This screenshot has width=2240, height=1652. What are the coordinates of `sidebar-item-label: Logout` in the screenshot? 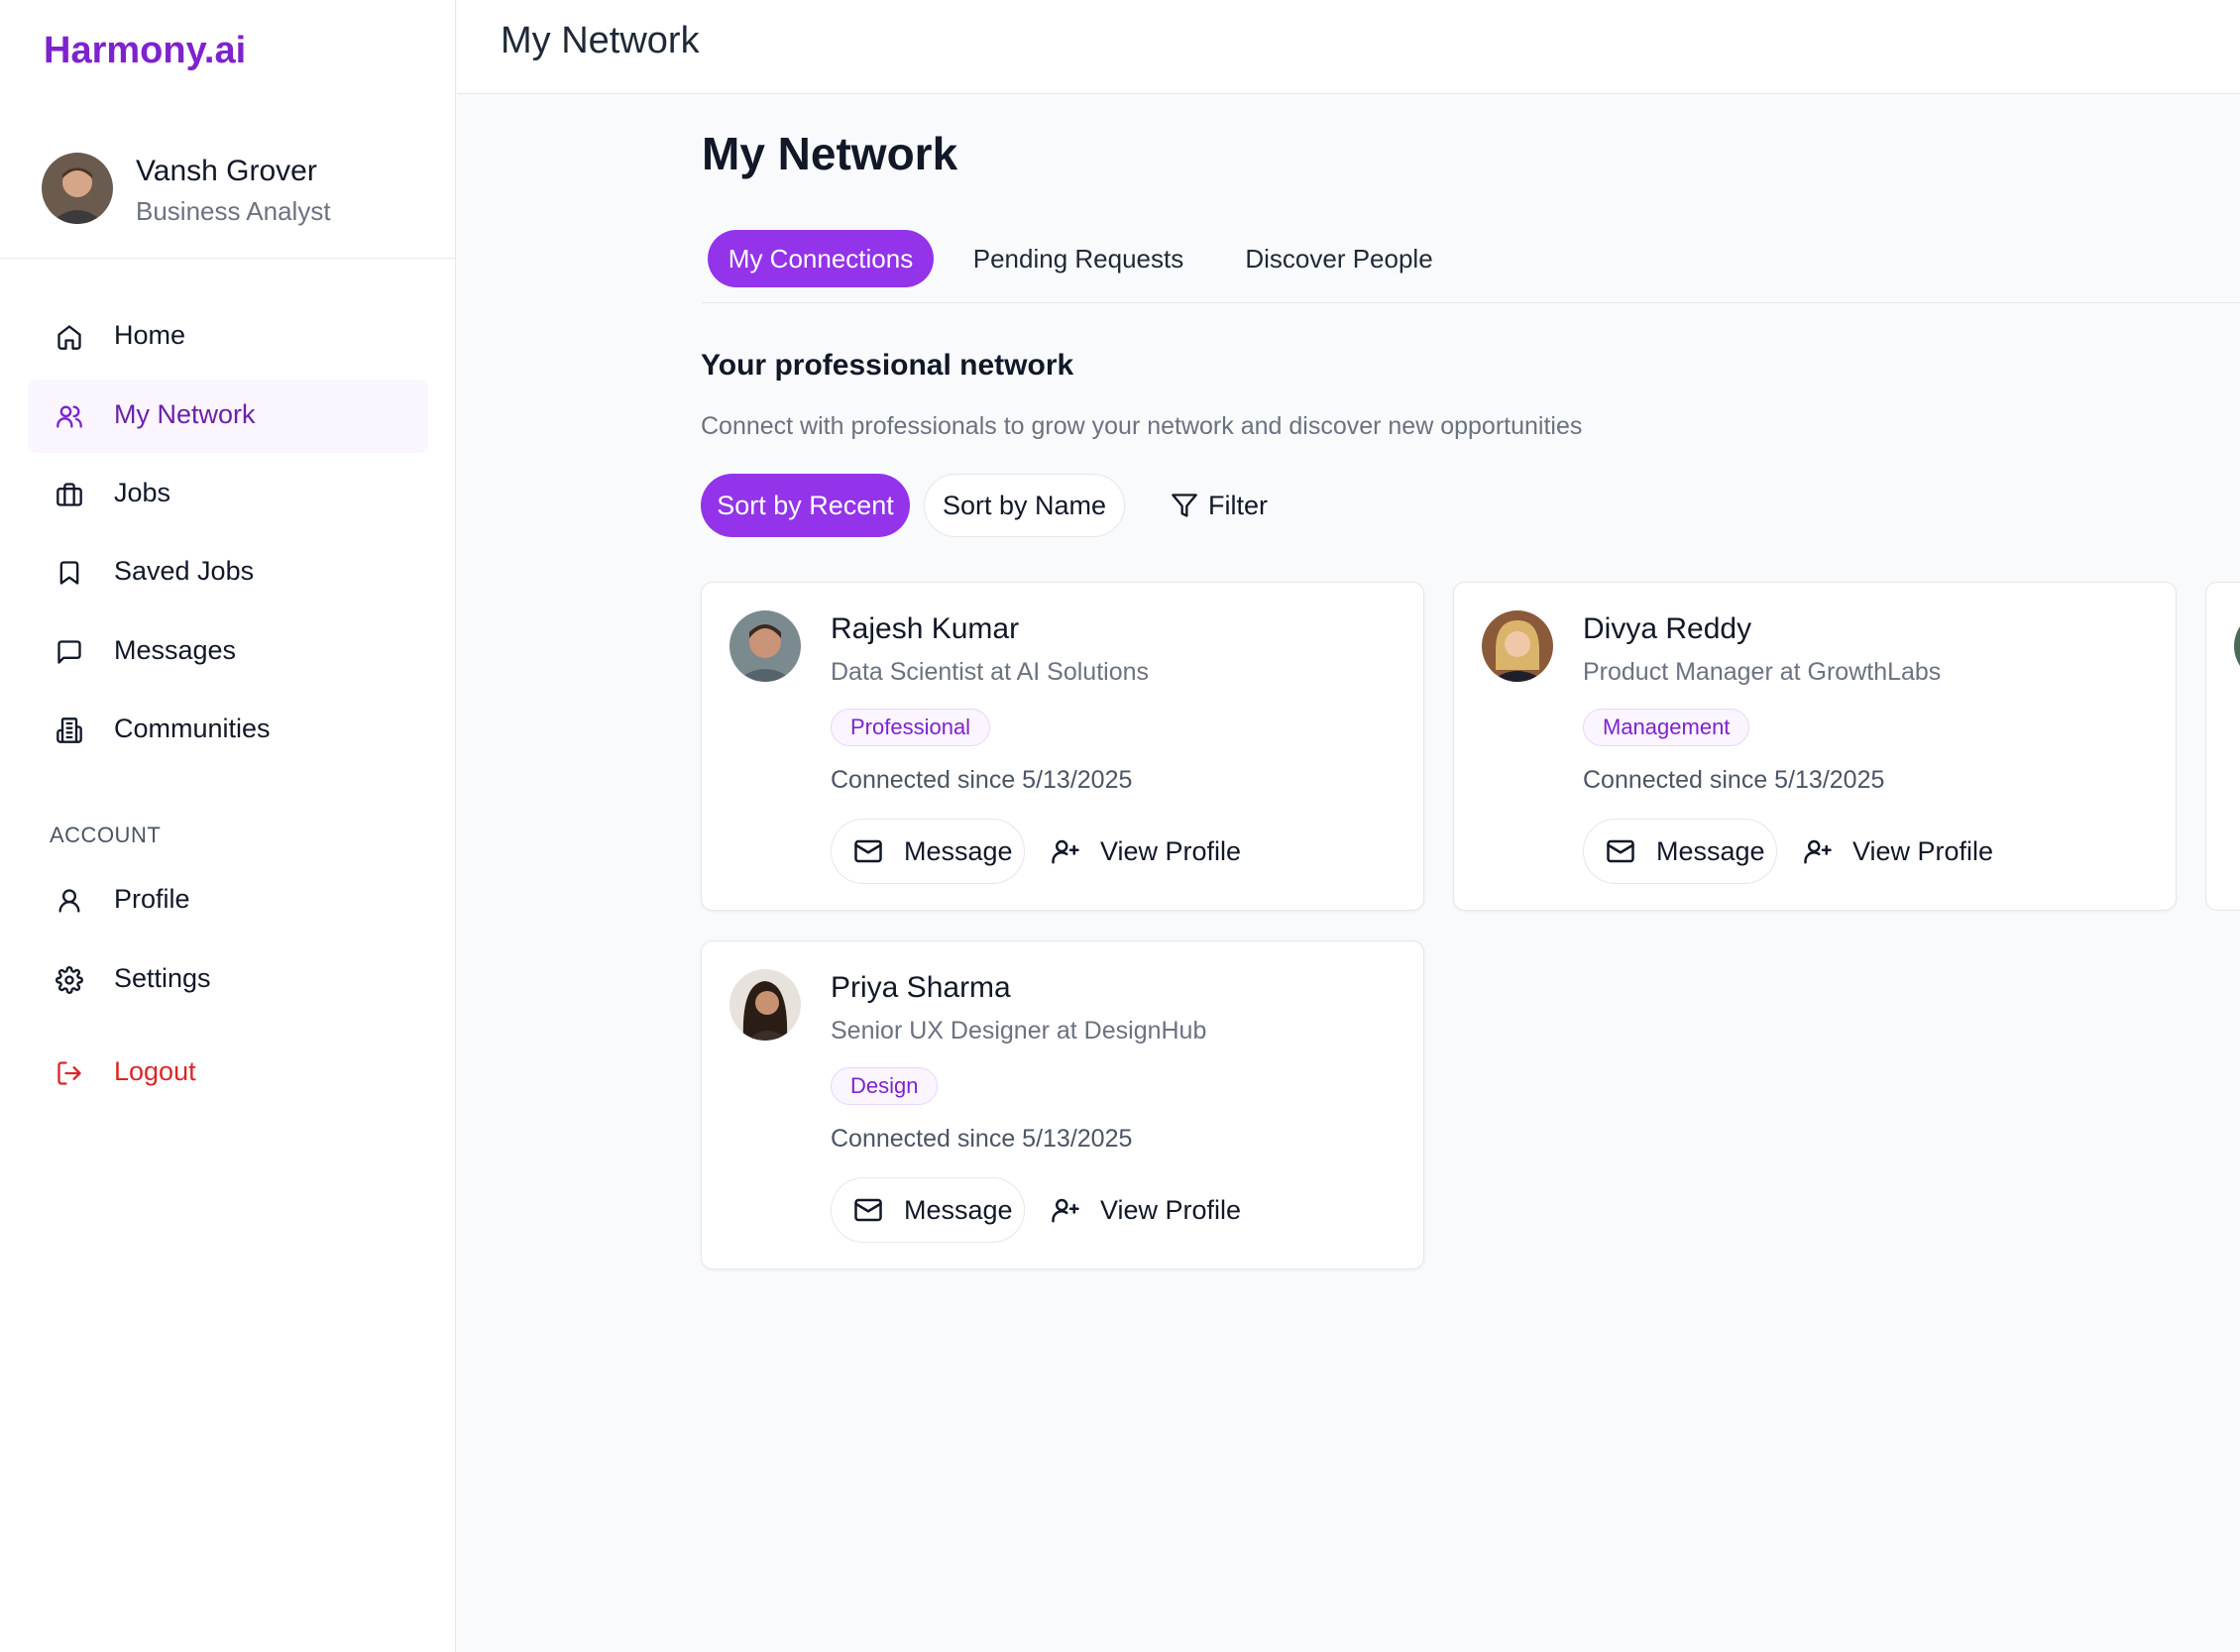 It's located at (155, 1071).